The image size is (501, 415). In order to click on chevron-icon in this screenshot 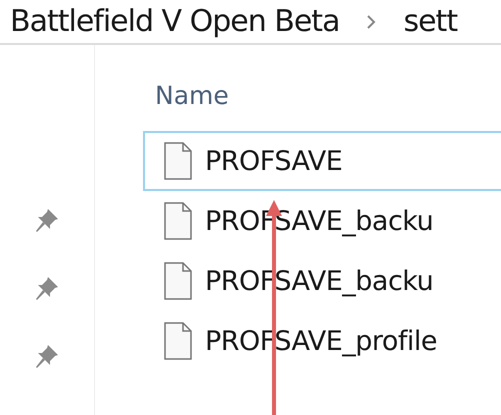, I will do `click(371, 22)`.